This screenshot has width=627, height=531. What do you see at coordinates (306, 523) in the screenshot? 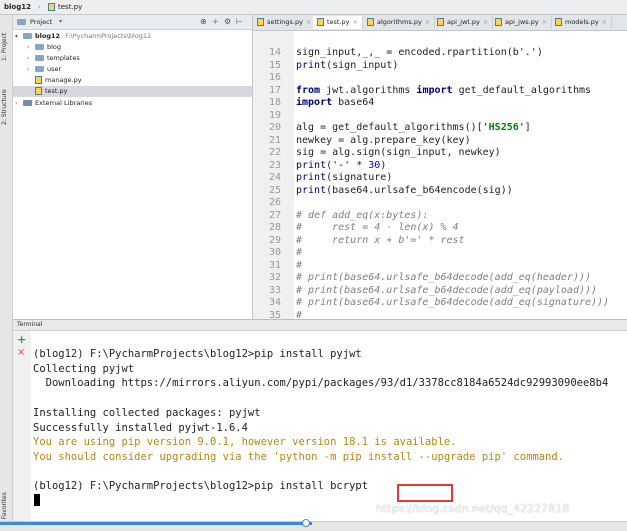
I see `progress-handle` at bounding box center [306, 523].